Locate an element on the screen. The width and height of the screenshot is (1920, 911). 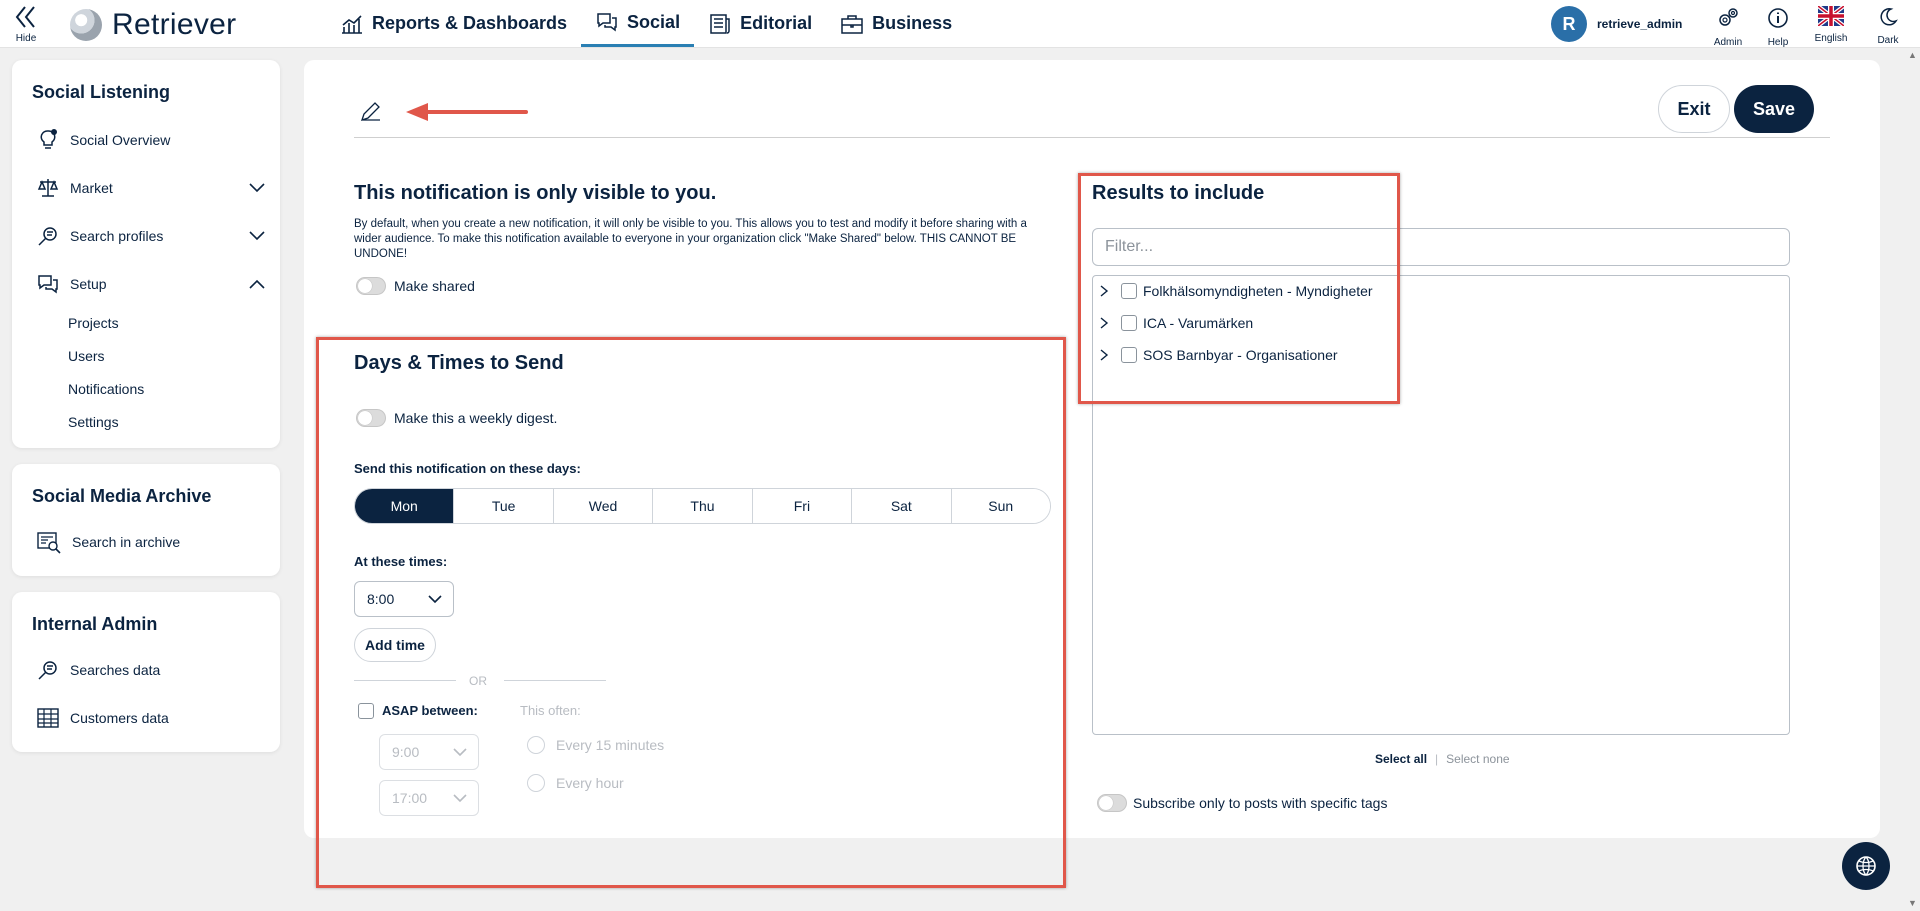
day-sat: Sat is located at coordinates (901, 506).